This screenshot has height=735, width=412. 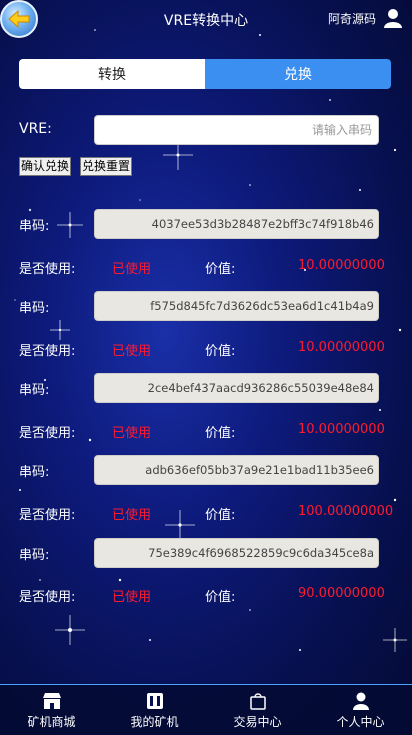 I want to click on value-amount: 90.00000000, so click(x=341, y=593).